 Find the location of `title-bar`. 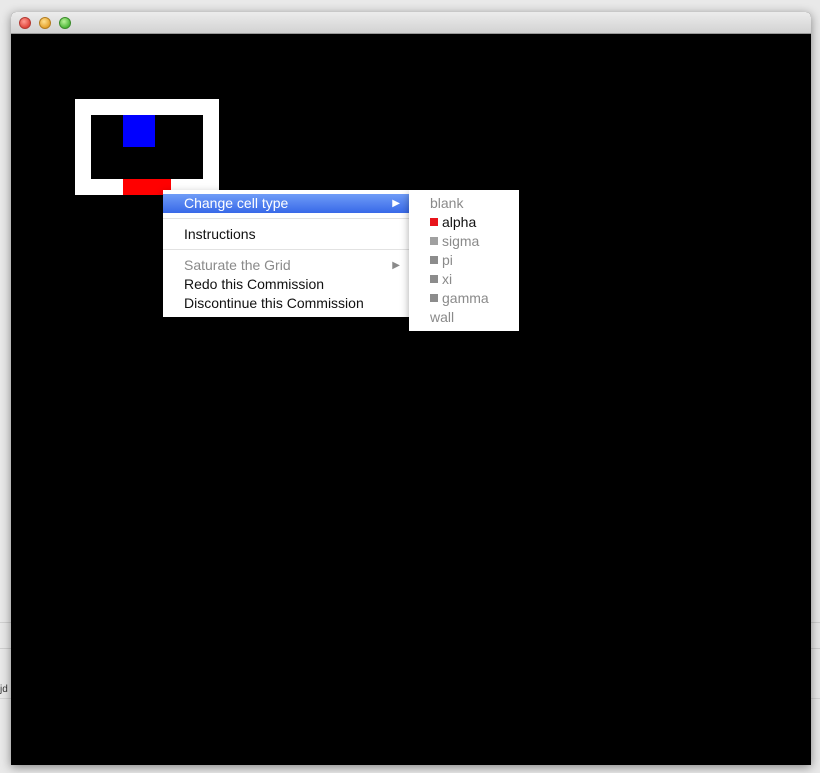

title-bar is located at coordinates (411, 23).